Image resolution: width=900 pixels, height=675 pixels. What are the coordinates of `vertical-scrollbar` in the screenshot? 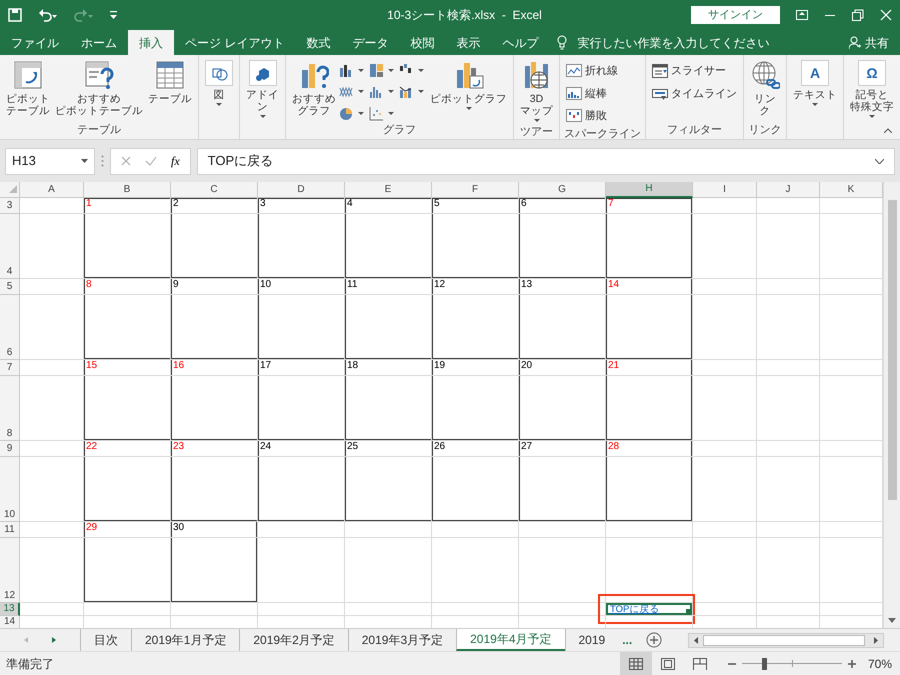 It's located at (891, 405).